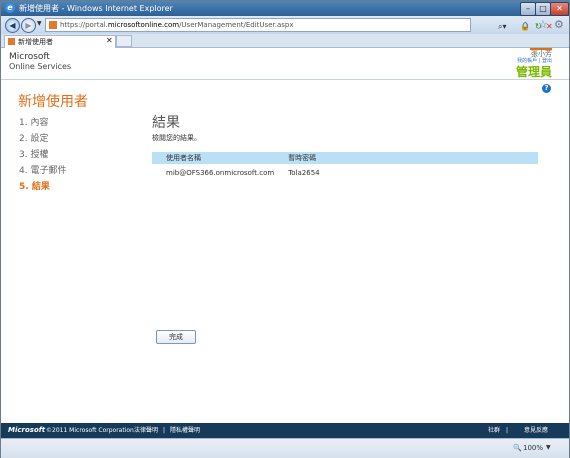  Describe the element at coordinates (39, 23) in the screenshot. I see `history-dropdown-icon: ▼` at that location.